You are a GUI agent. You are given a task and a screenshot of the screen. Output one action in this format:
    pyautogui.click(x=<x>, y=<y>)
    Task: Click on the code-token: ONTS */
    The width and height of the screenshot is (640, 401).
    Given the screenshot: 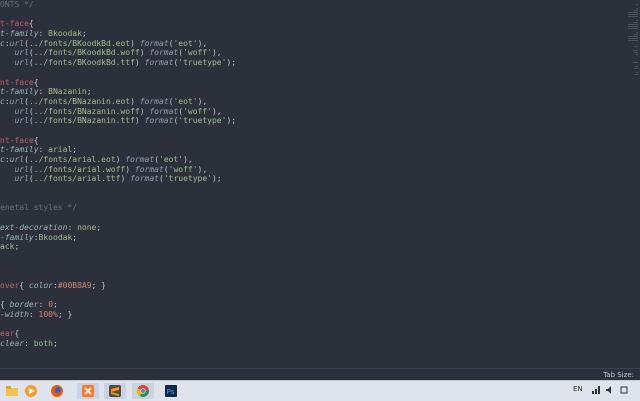 What is the action you would take?
    pyautogui.click(x=17, y=4)
    